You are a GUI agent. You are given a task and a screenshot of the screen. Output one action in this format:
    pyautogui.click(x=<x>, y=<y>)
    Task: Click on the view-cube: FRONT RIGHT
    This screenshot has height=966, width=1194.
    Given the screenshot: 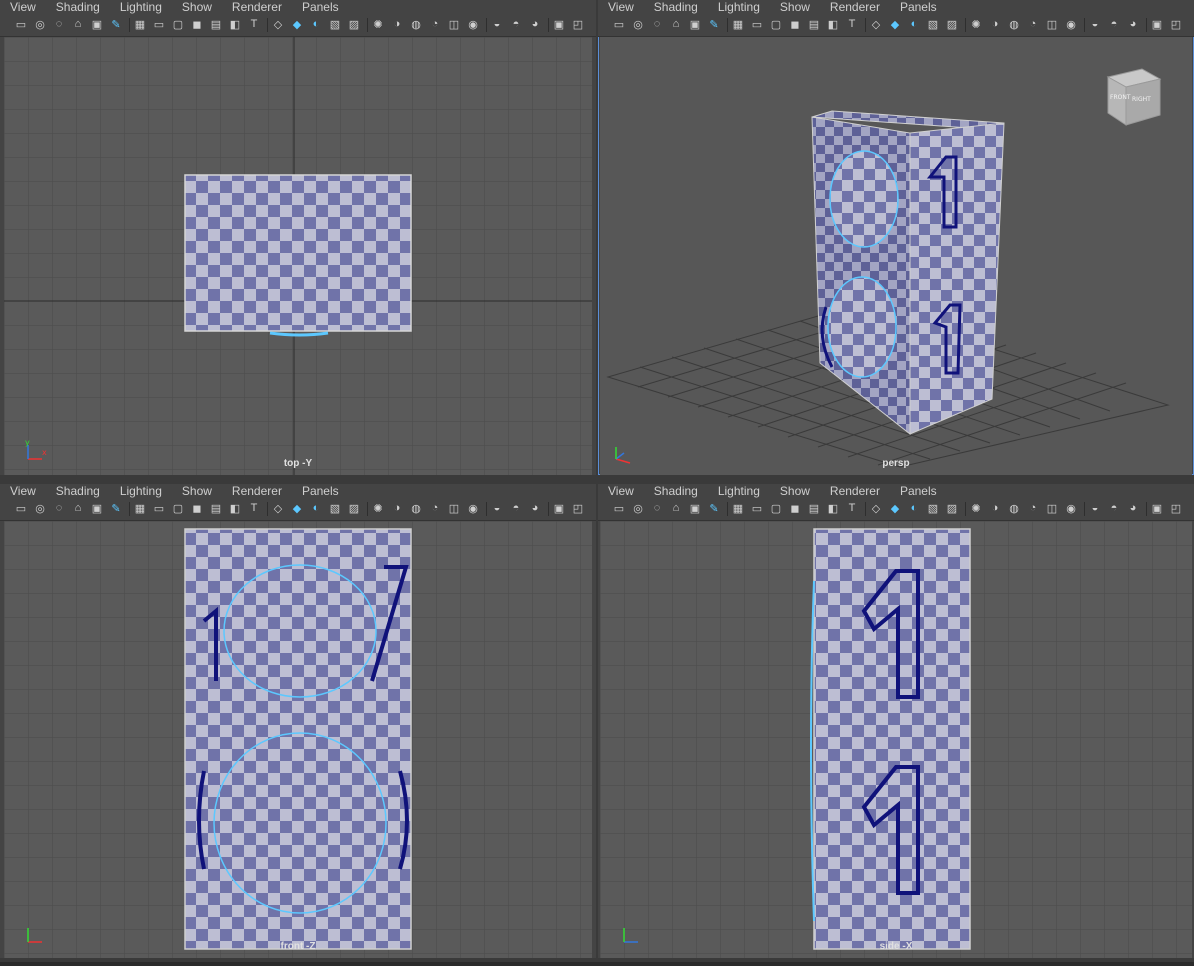 What is the action you would take?
    pyautogui.click(x=1131, y=96)
    